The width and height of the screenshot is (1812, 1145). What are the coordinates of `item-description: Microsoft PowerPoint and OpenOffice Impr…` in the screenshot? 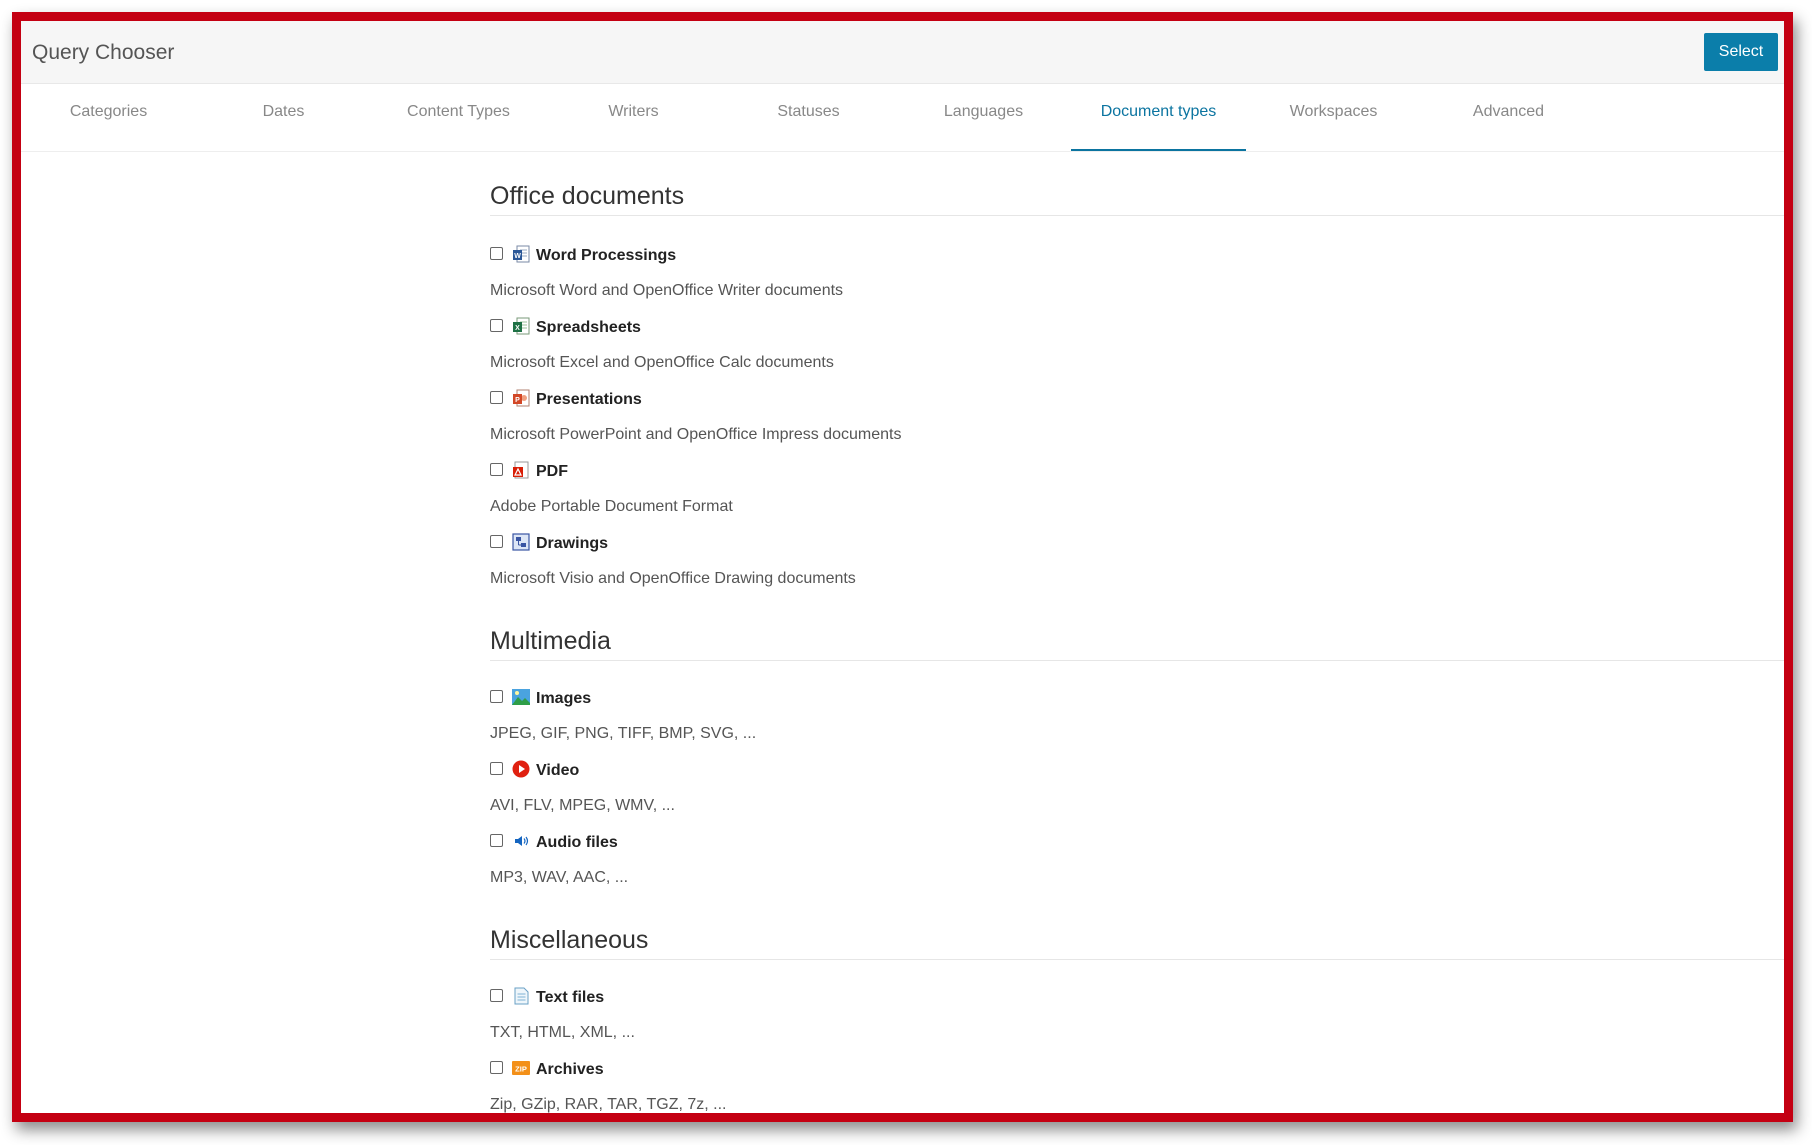 It's located at (696, 434).